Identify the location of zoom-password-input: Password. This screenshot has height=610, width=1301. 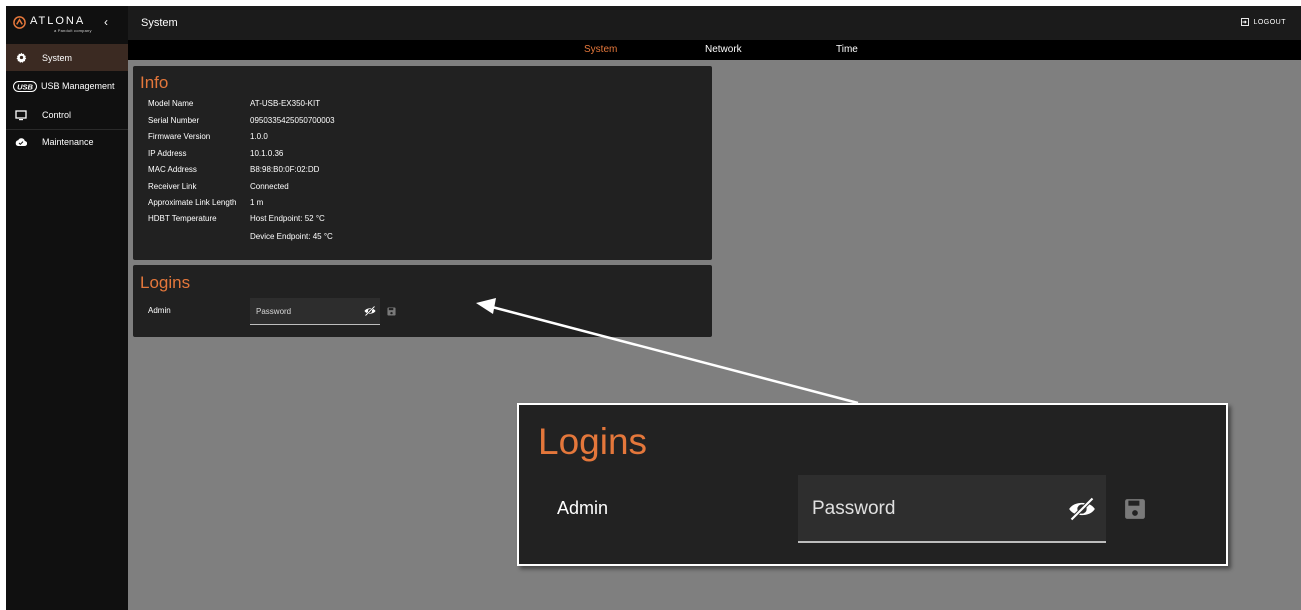
(952, 509).